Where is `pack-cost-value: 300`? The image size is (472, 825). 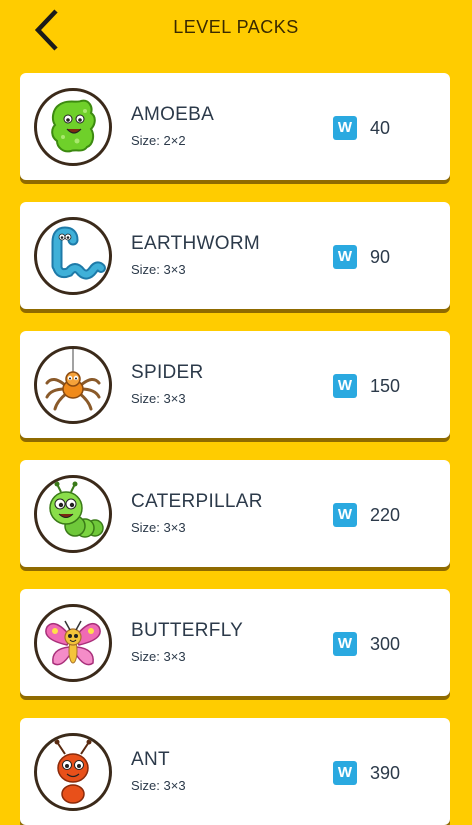 pack-cost-value: 300 is located at coordinates (385, 644).